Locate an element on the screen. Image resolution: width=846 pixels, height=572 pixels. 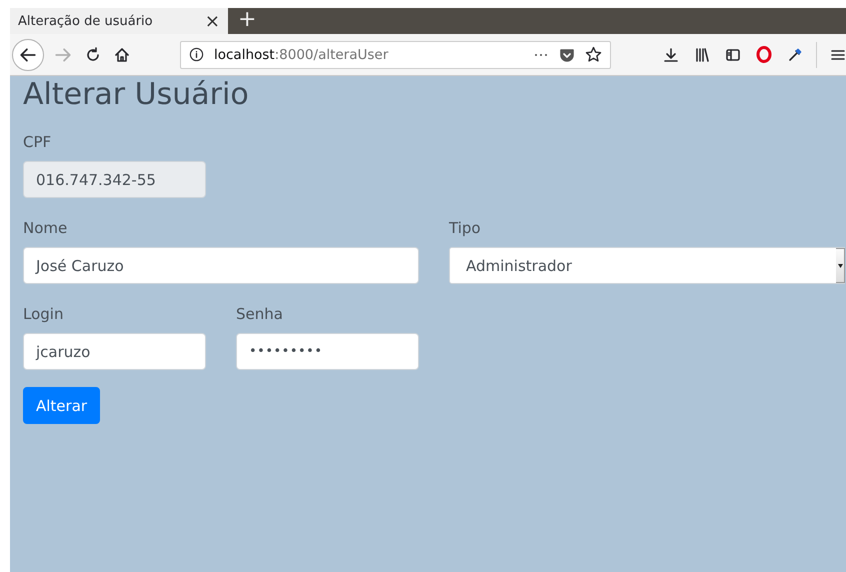
input-field: jcaruzo is located at coordinates (114, 351).